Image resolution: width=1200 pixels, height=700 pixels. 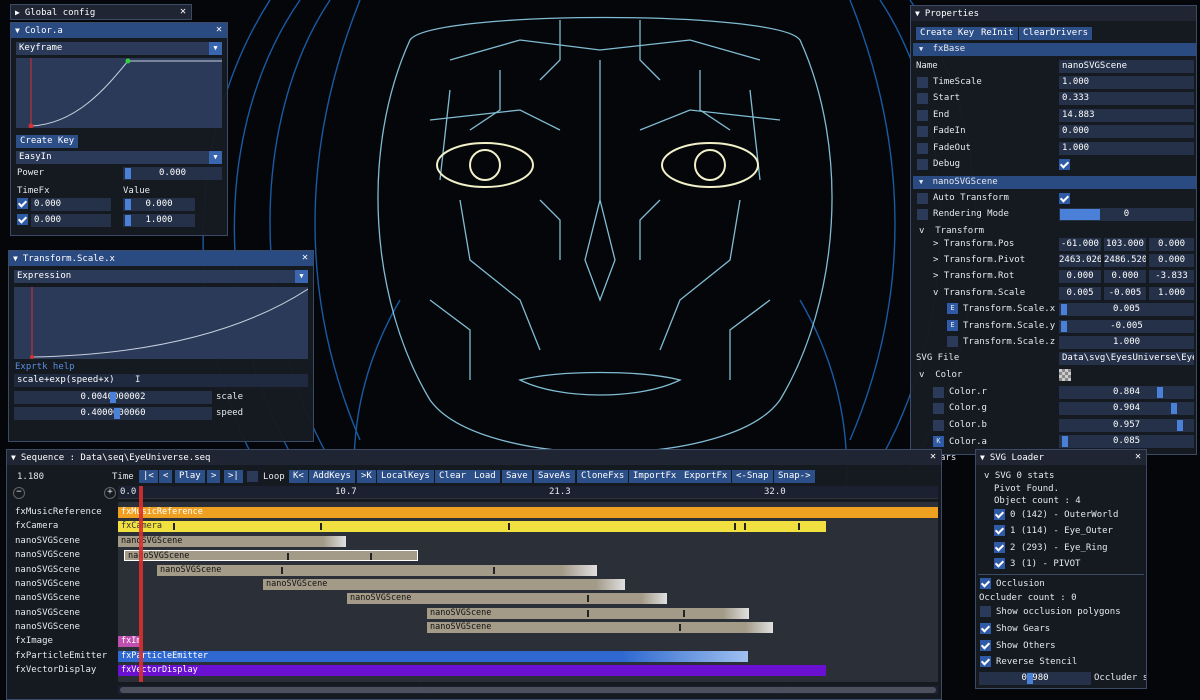 What do you see at coordinates (1126, 148) in the screenshot?
I see `fadeout-field: 1.000` at bounding box center [1126, 148].